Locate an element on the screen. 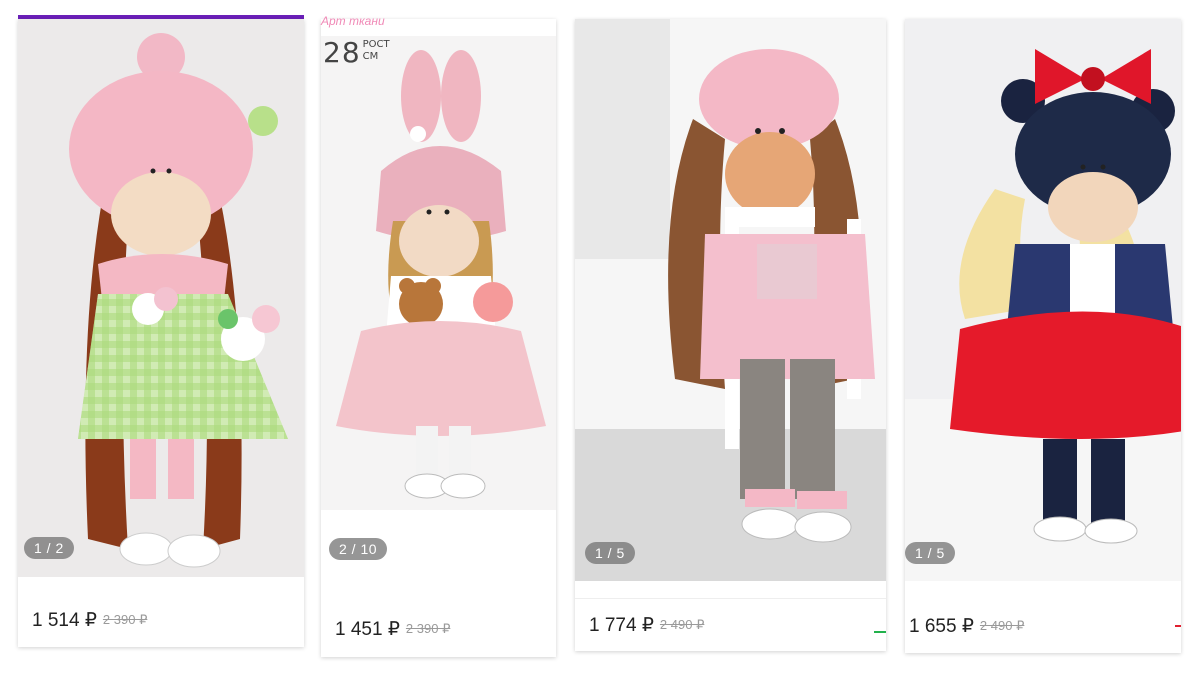  price: 1 774 ₽ is located at coordinates (621, 625).